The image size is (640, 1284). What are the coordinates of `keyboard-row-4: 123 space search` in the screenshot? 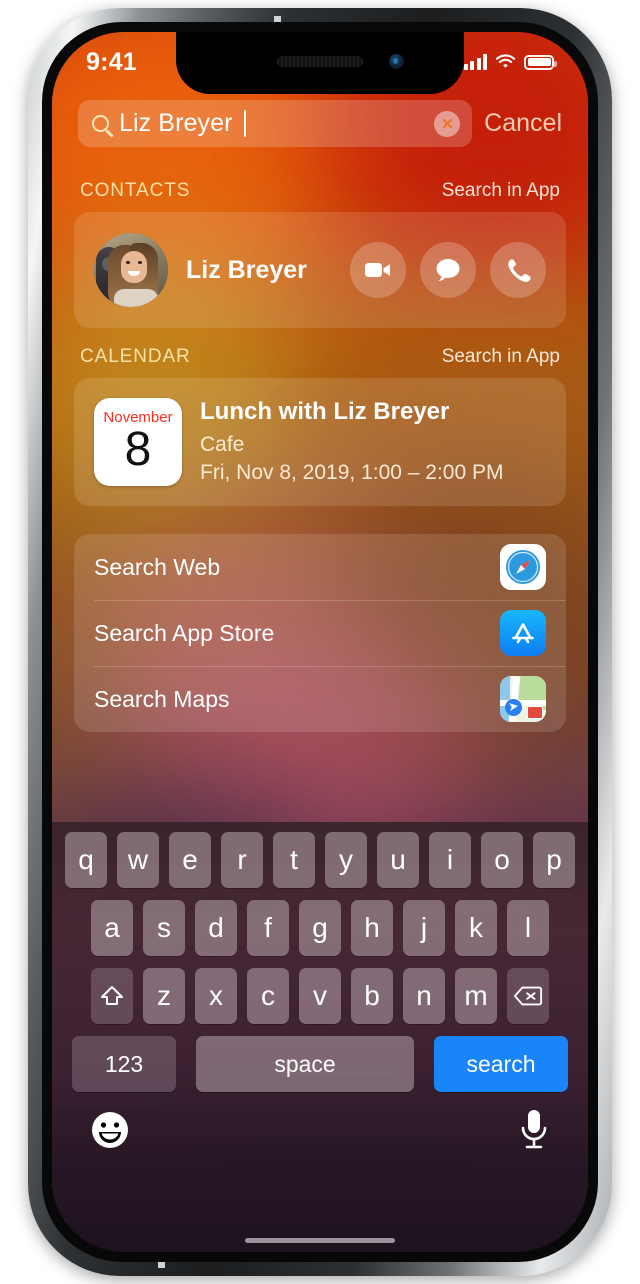 It's located at (320, 1064).